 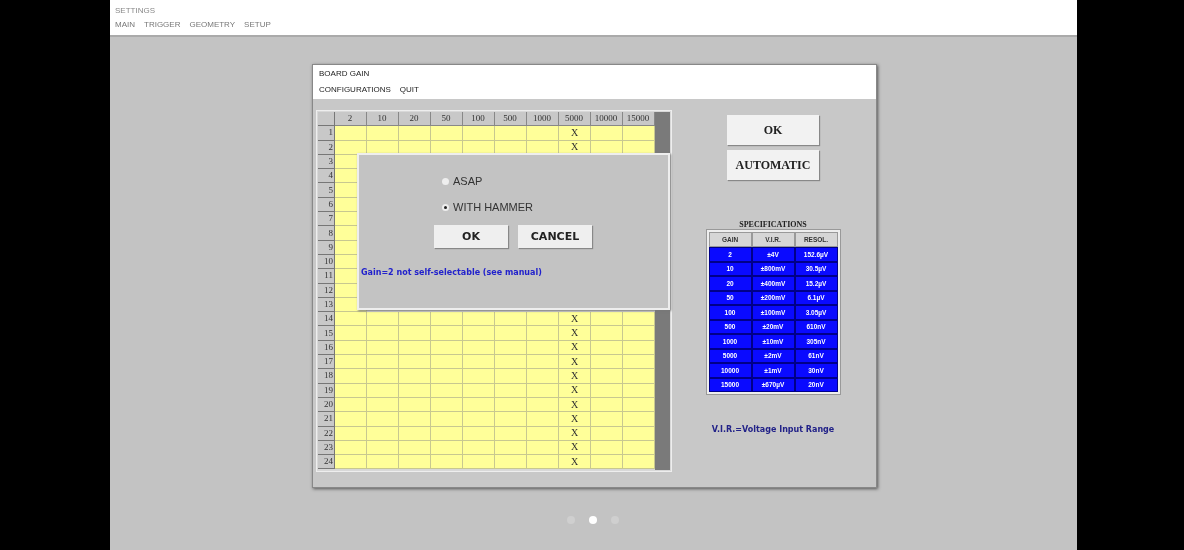 What do you see at coordinates (383, 119) in the screenshot?
I see `column-header: 10` at bounding box center [383, 119].